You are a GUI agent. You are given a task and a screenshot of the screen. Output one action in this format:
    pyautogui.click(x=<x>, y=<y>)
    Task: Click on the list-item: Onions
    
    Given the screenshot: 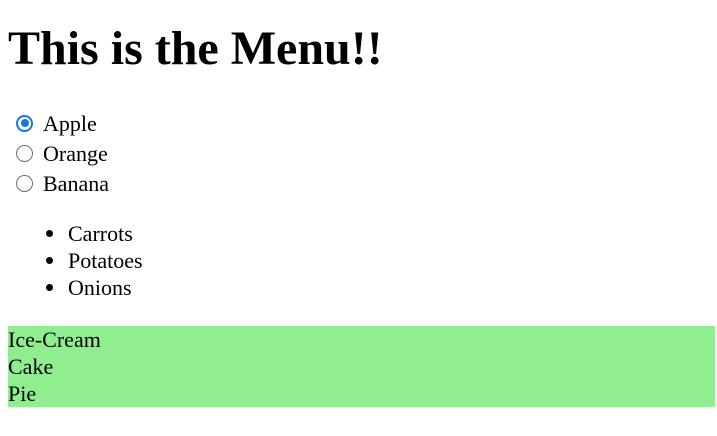 What is the action you would take?
    pyautogui.click(x=85, y=287)
    